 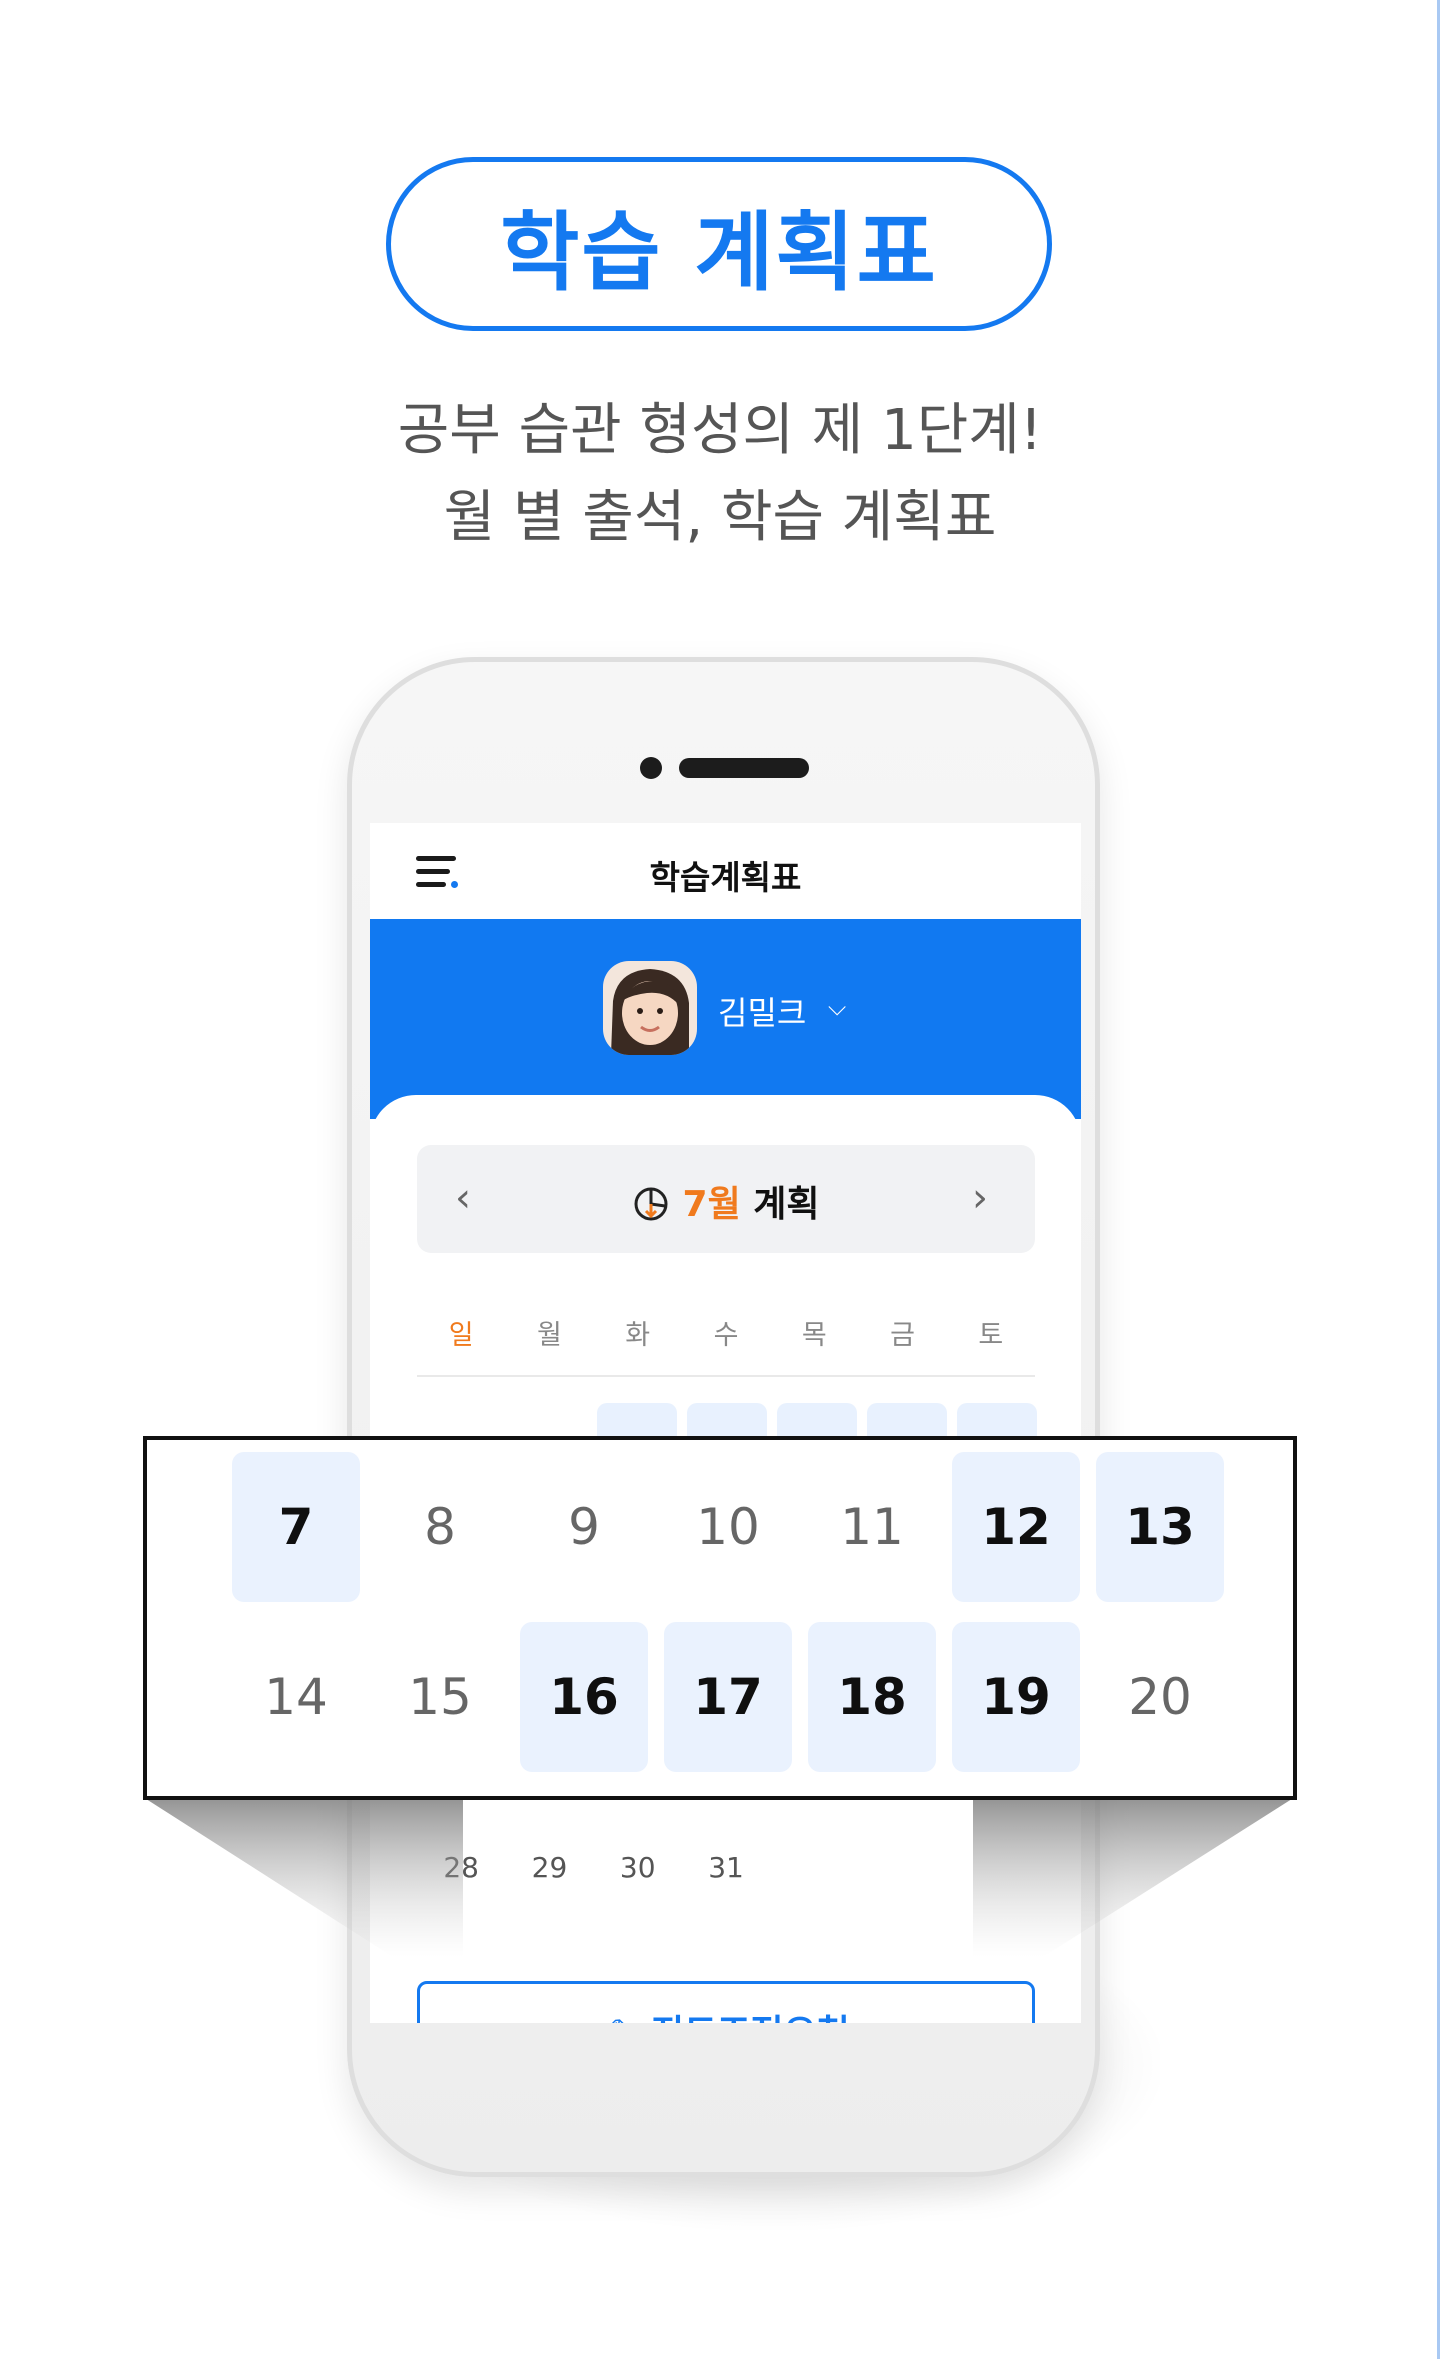 What do you see at coordinates (440, 1527) in the screenshot?
I see `day-cell: 8` at bounding box center [440, 1527].